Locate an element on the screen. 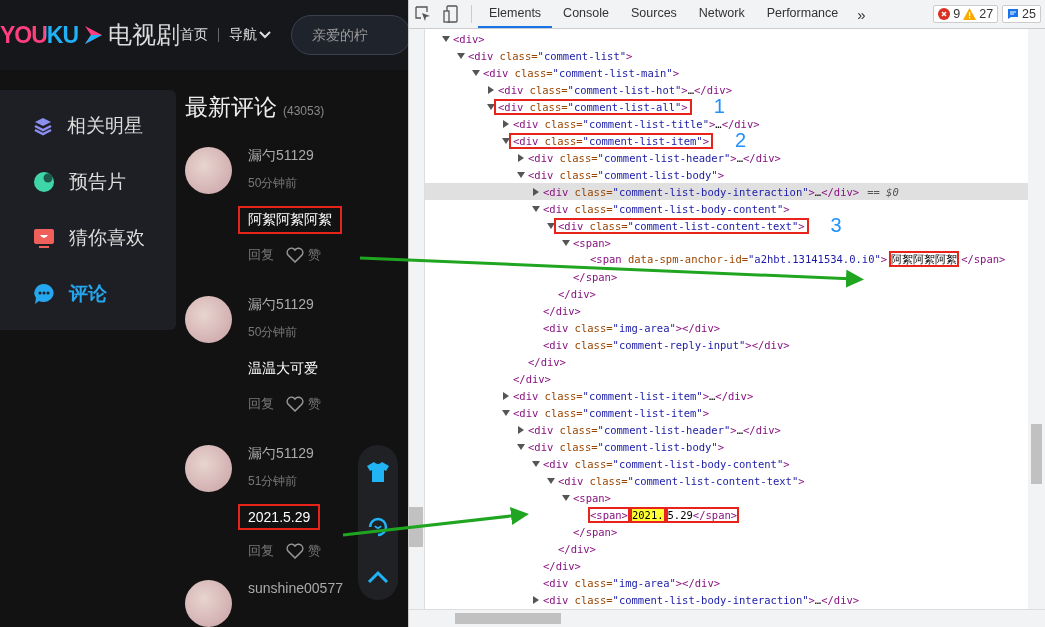  username: sunshine00577 is located at coordinates (295, 588).